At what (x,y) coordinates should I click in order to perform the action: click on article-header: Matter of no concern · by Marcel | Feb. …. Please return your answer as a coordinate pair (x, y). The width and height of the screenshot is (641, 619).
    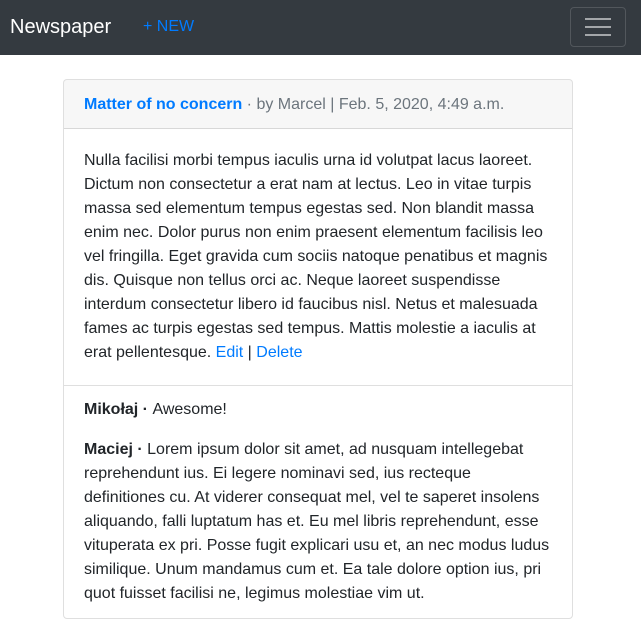
    Looking at the image, I should click on (318, 104).